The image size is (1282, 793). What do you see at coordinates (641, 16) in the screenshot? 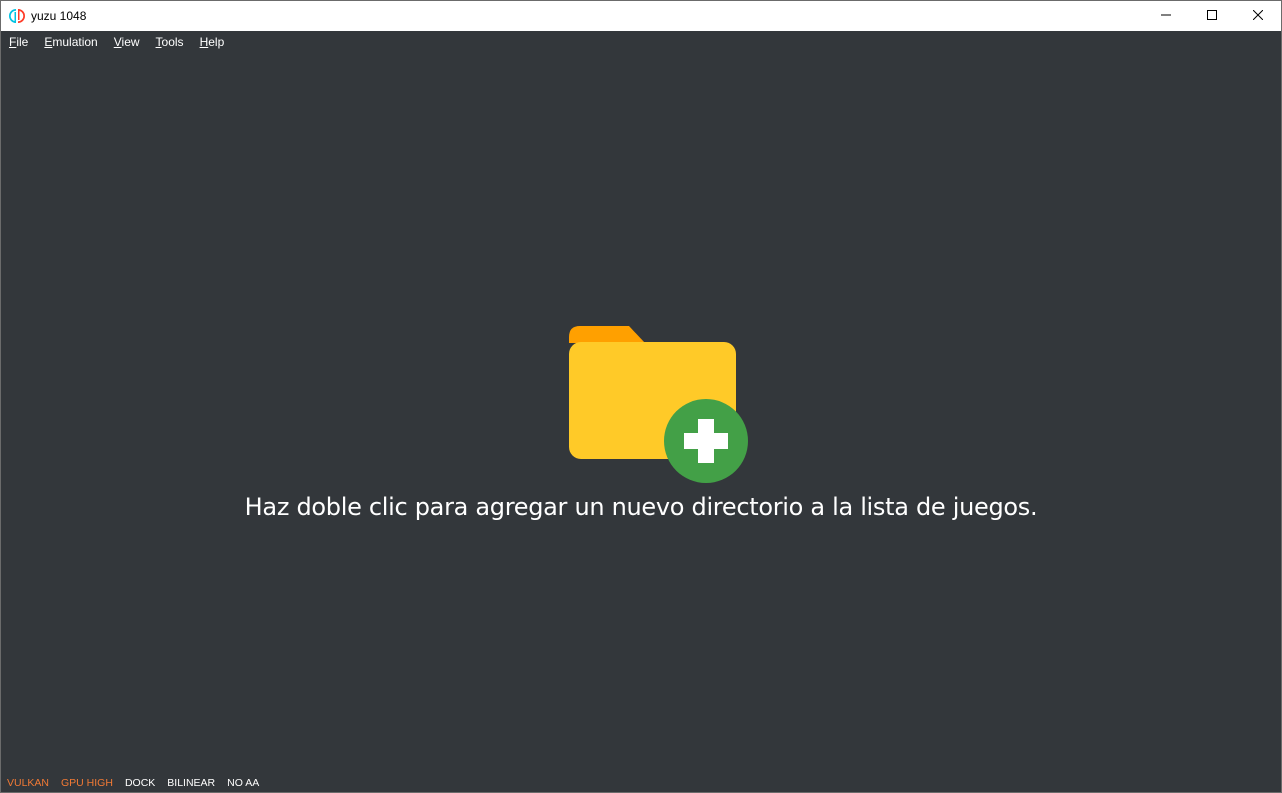
I see `title-bar: yuzu 1048` at bounding box center [641, 16].